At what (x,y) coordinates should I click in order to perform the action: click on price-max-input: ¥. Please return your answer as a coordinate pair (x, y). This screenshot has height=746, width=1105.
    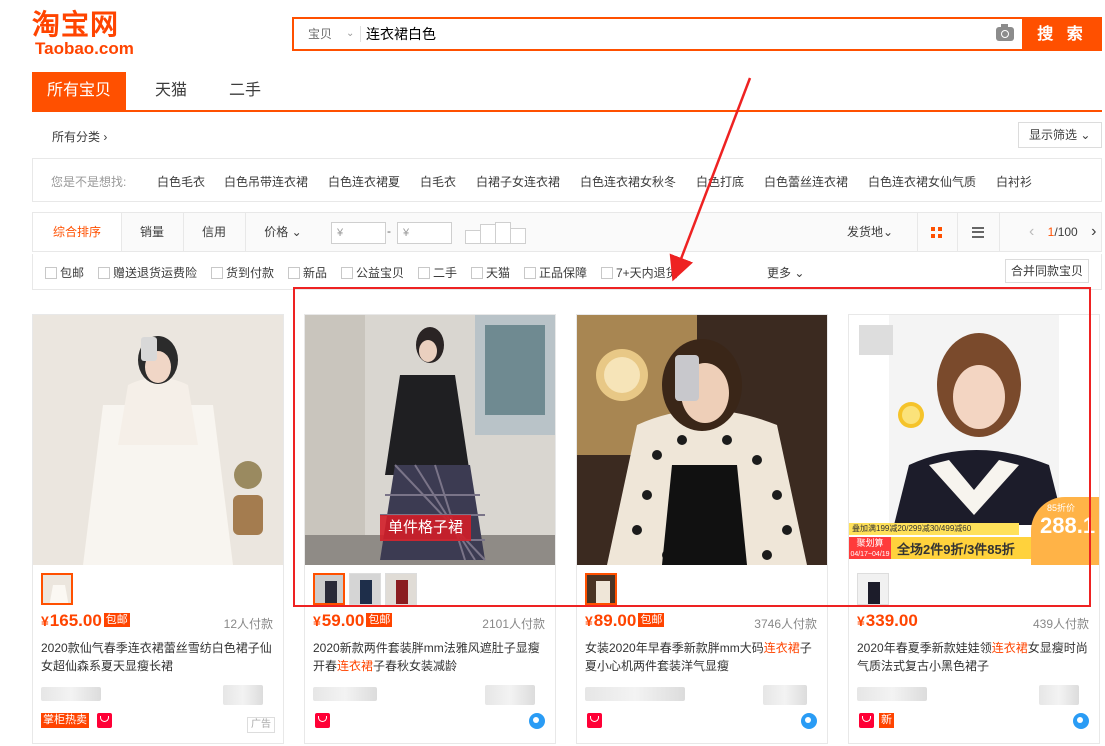
    Looking at the image, I should click on (424, 233).